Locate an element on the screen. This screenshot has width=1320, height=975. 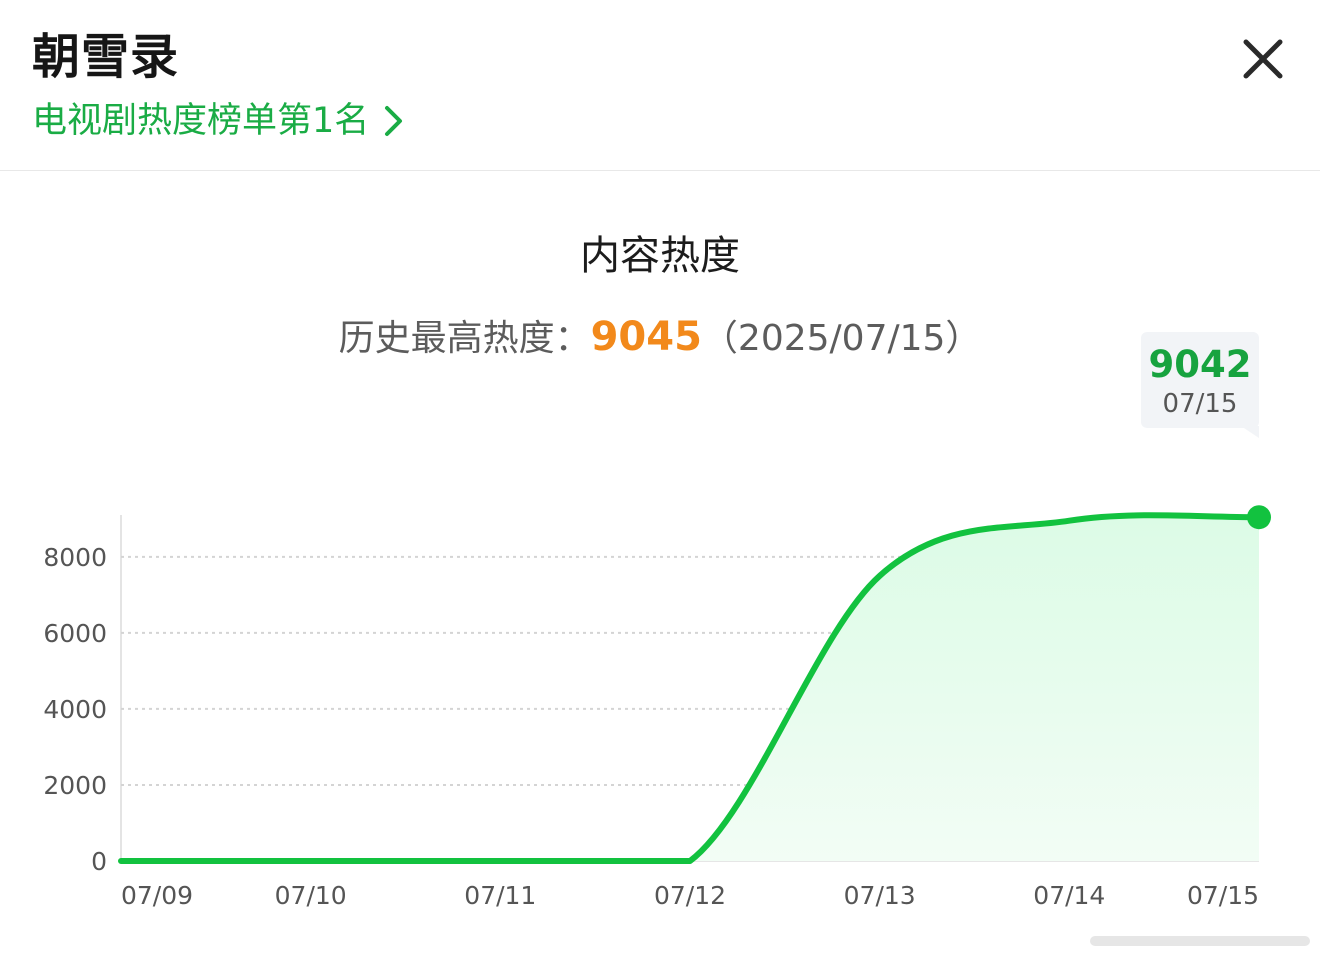
x-tick-label: 07/10 is located at coordinates (311, 895).